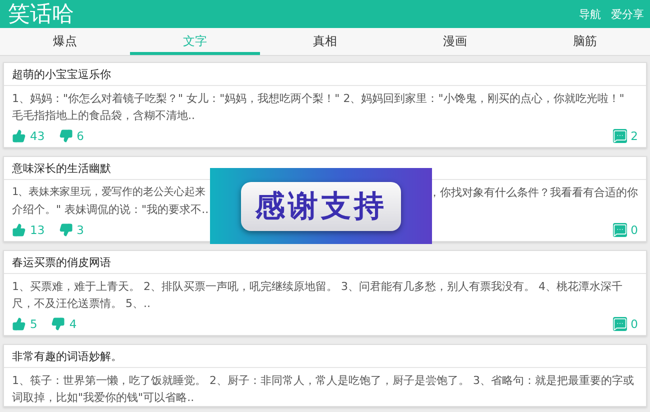  Describe the element at coordinates (65, 41) in the screenshot. I see `category-tab: 爆点` at that location.